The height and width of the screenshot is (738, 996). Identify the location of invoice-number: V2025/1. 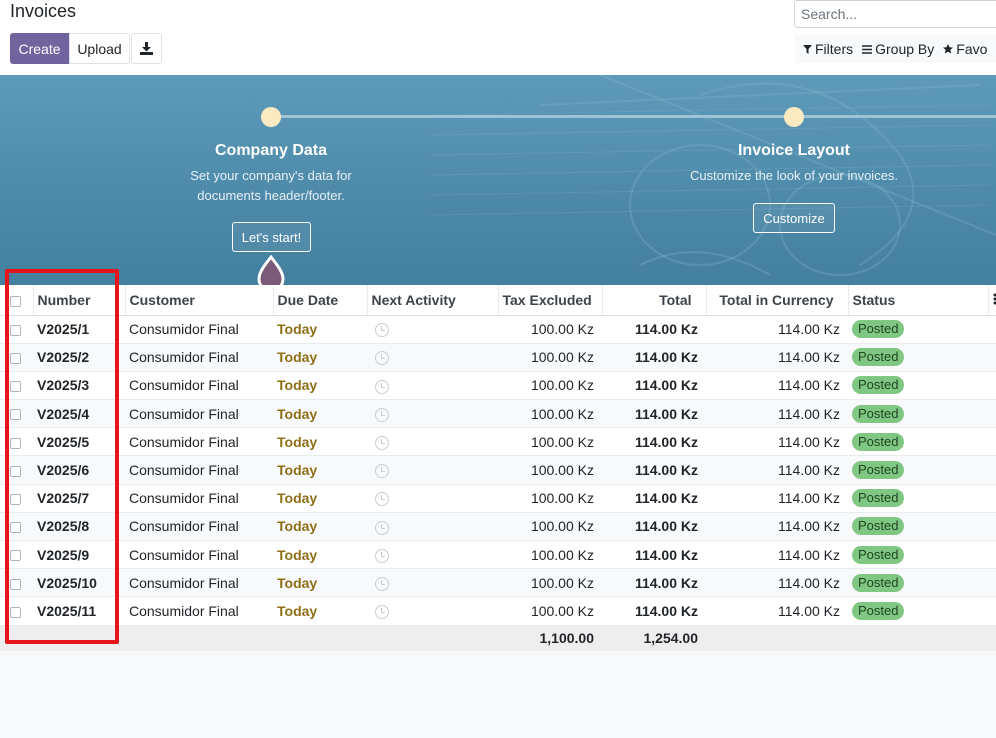
(79, 329).